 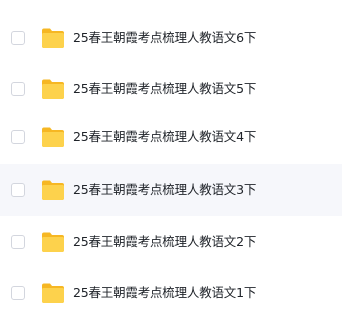 I want to click on file-name: 25春王朝霞考点梳理人教语文3下, so click(x=164, y=190).